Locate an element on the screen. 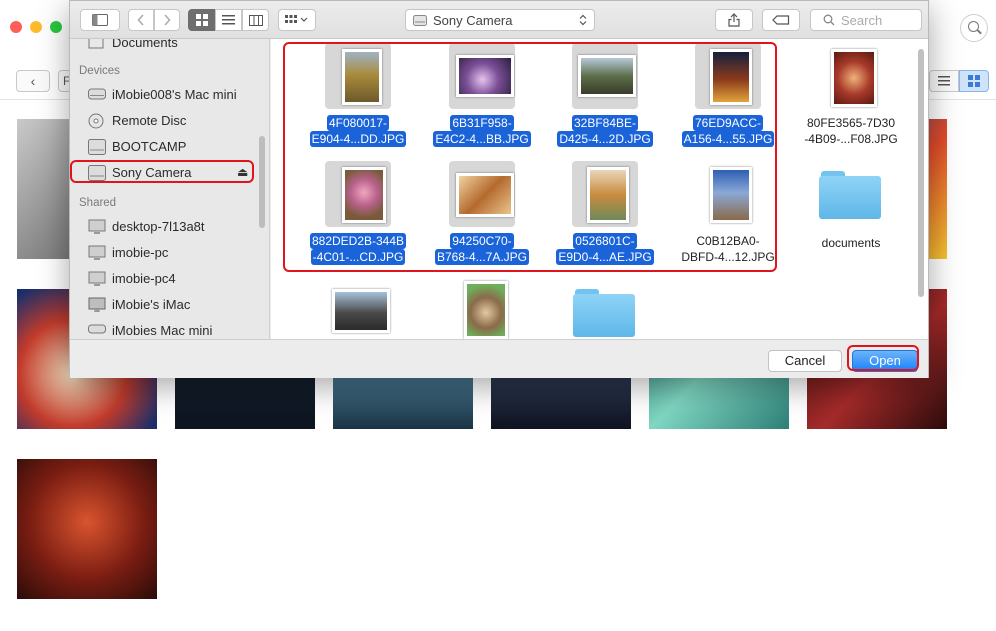 This screenshot has width=996, height=631. file-item: 94250C70- B768-4...7A.JPG is located at coordinates (482, 216).